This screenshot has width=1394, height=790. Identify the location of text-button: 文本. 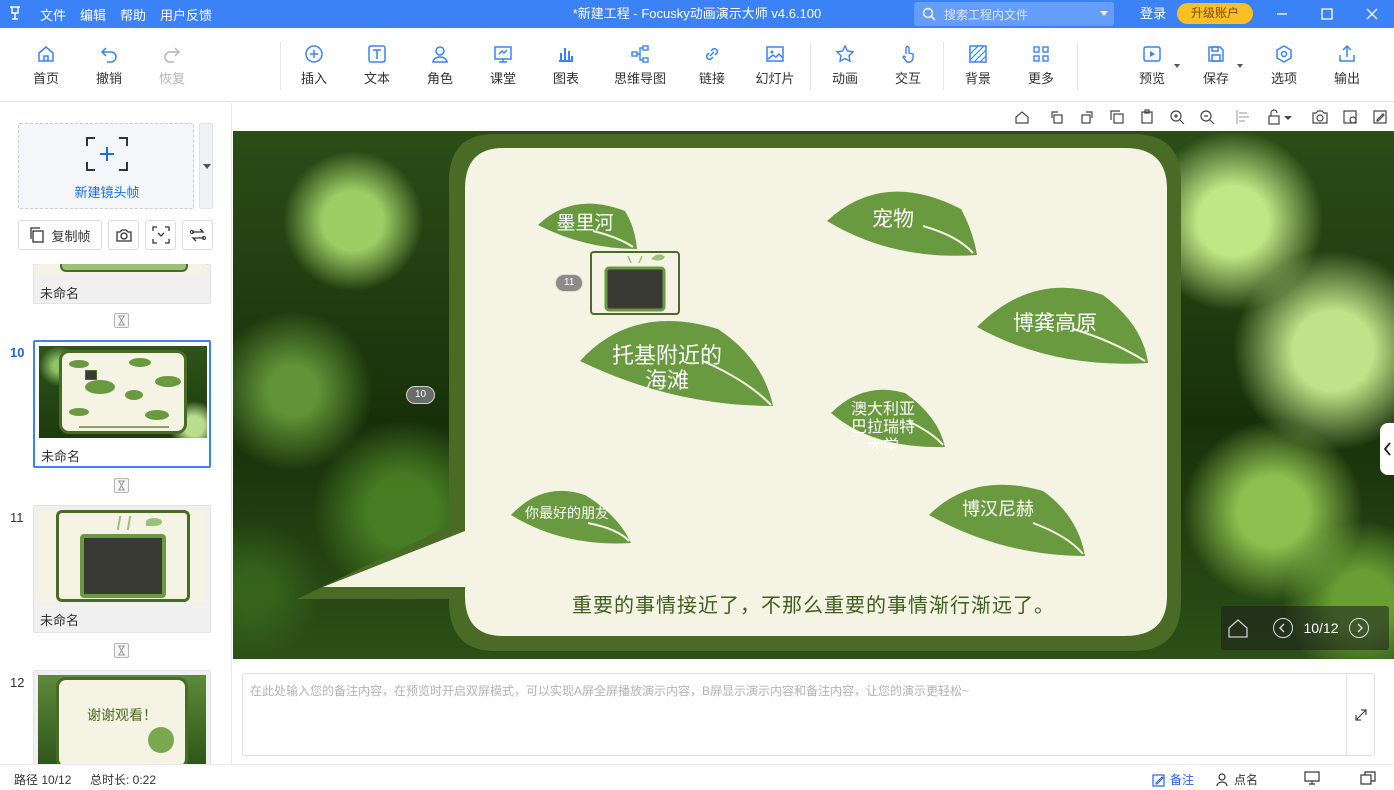
(377, 65).